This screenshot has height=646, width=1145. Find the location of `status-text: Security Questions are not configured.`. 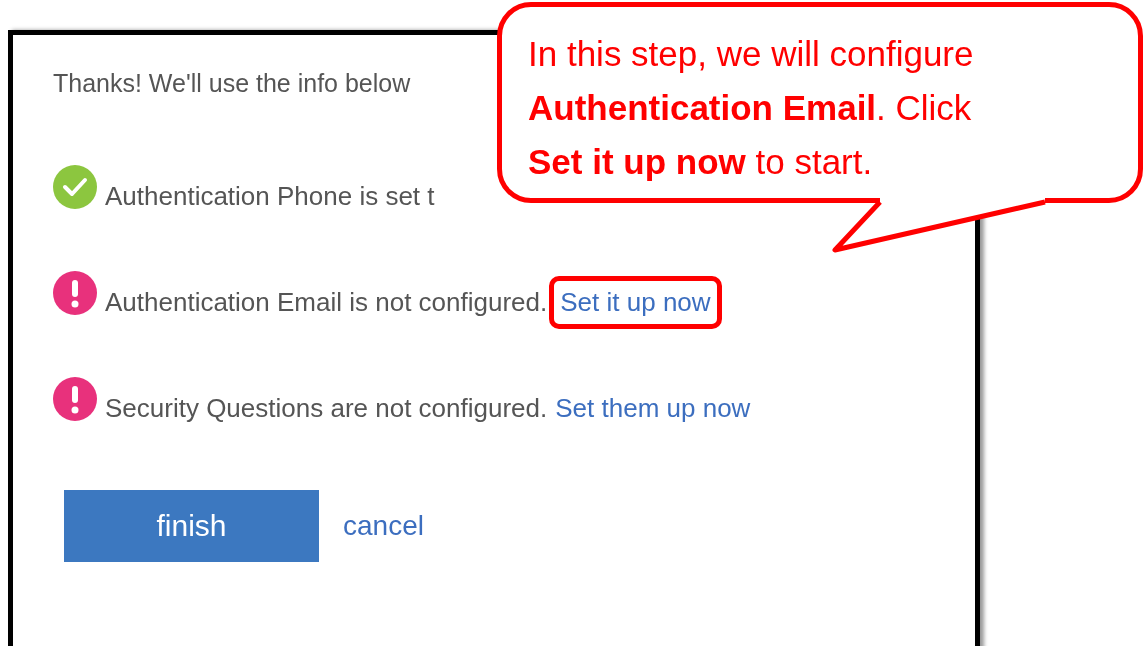

status-text: Security Questions are not configured. is located at coordinates (326, 408).